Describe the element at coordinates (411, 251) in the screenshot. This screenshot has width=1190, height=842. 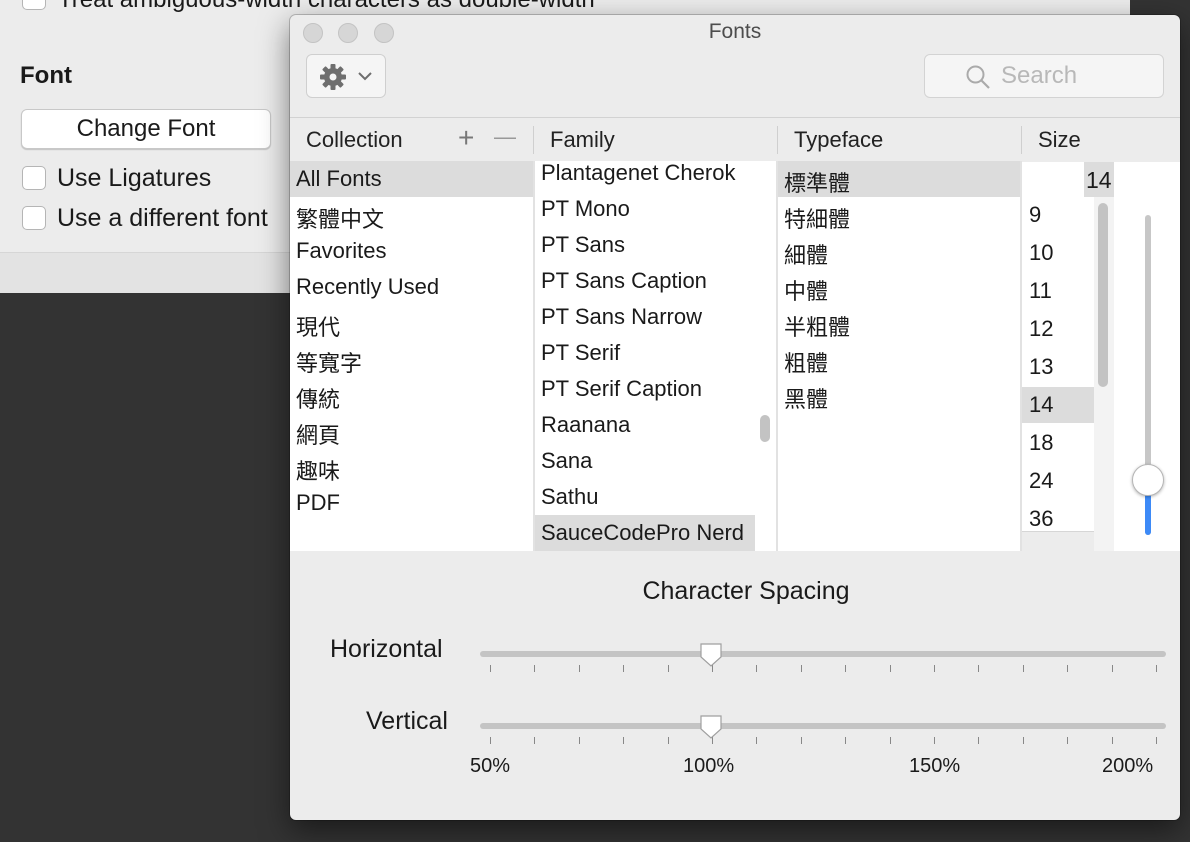
I see `collection-item: Favorites` at that location.